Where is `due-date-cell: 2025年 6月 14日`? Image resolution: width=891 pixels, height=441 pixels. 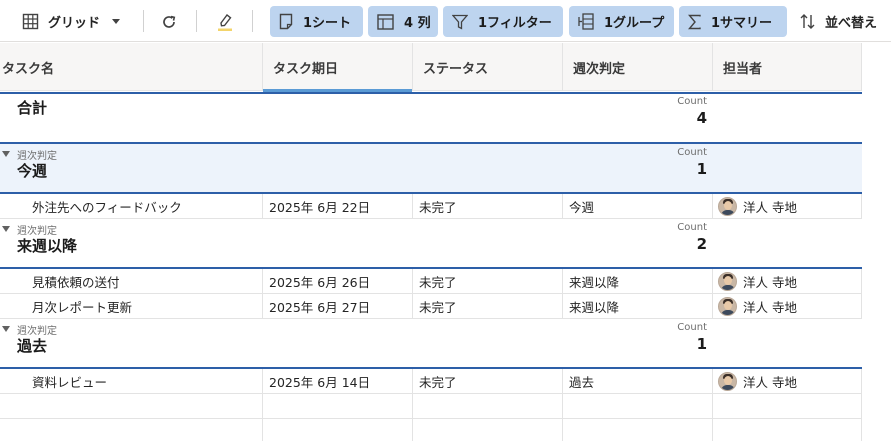 due-date-cell: 2025年 6月 14日 is located at coordinates (338, 381).